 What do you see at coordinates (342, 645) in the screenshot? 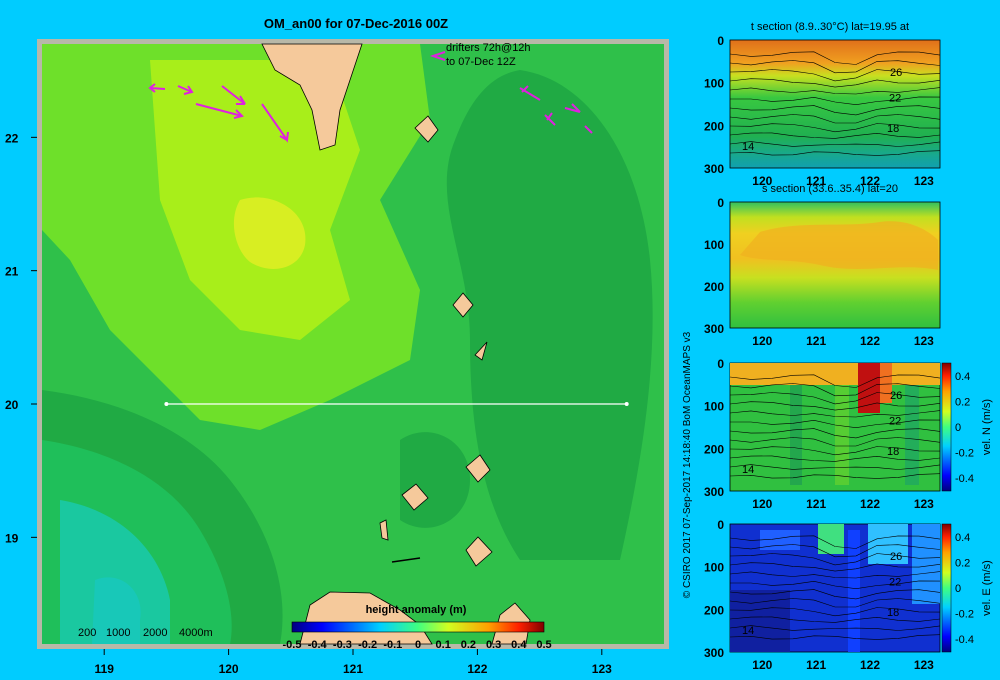
I see `colorbar-tick-label: -0.3` at bounding box center [342, 645].